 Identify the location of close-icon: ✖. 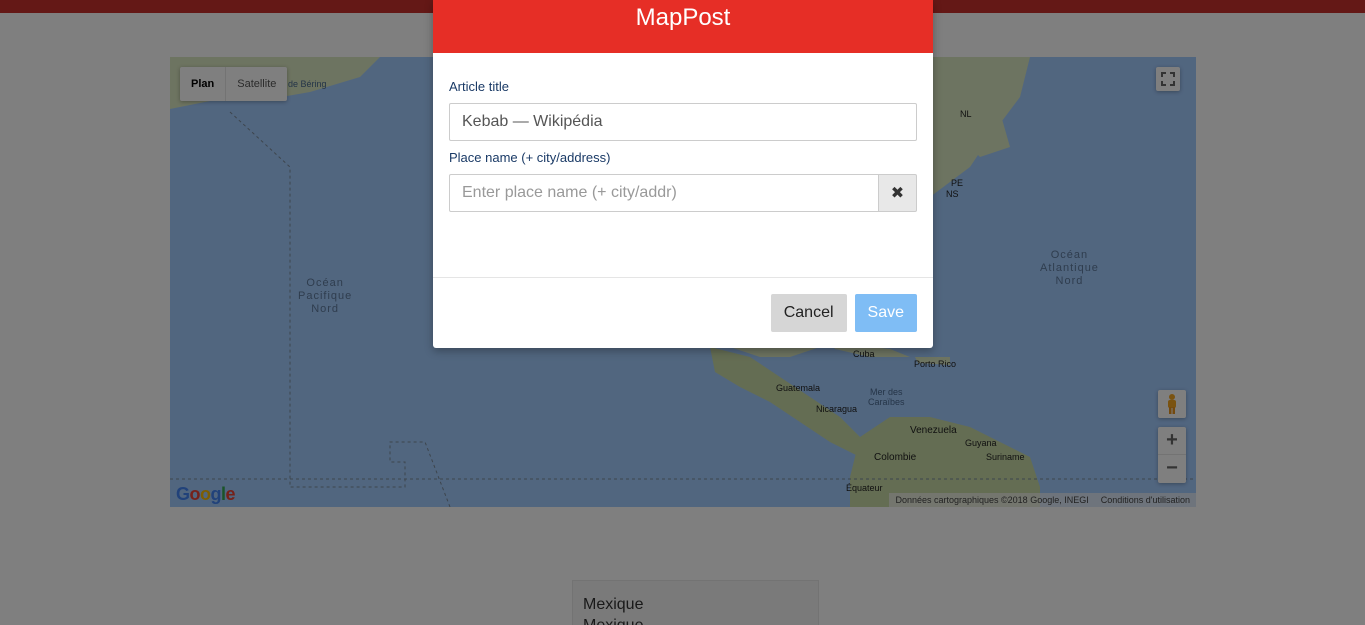
(897, 193).